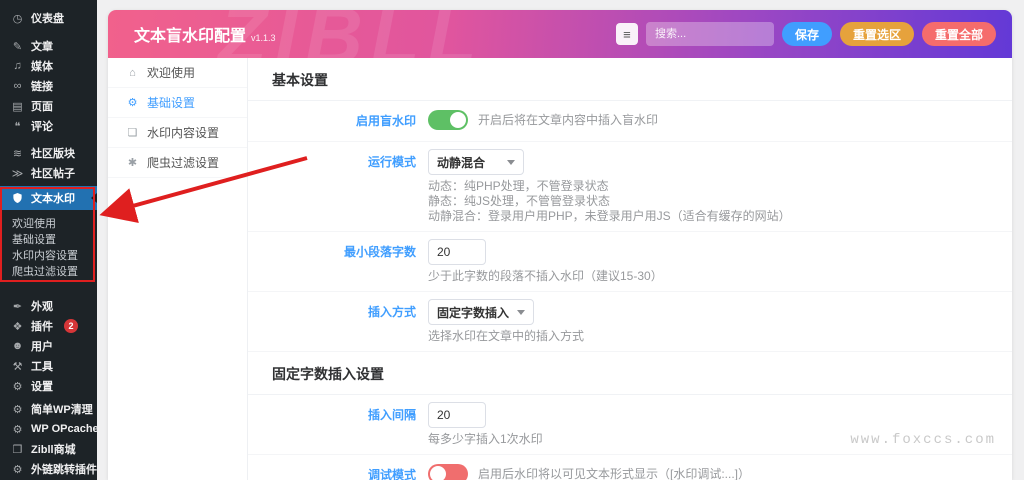  I want to click on setting-desc: 少于此字数的段落不插入水印（建议15-30）, so click(545, 276).